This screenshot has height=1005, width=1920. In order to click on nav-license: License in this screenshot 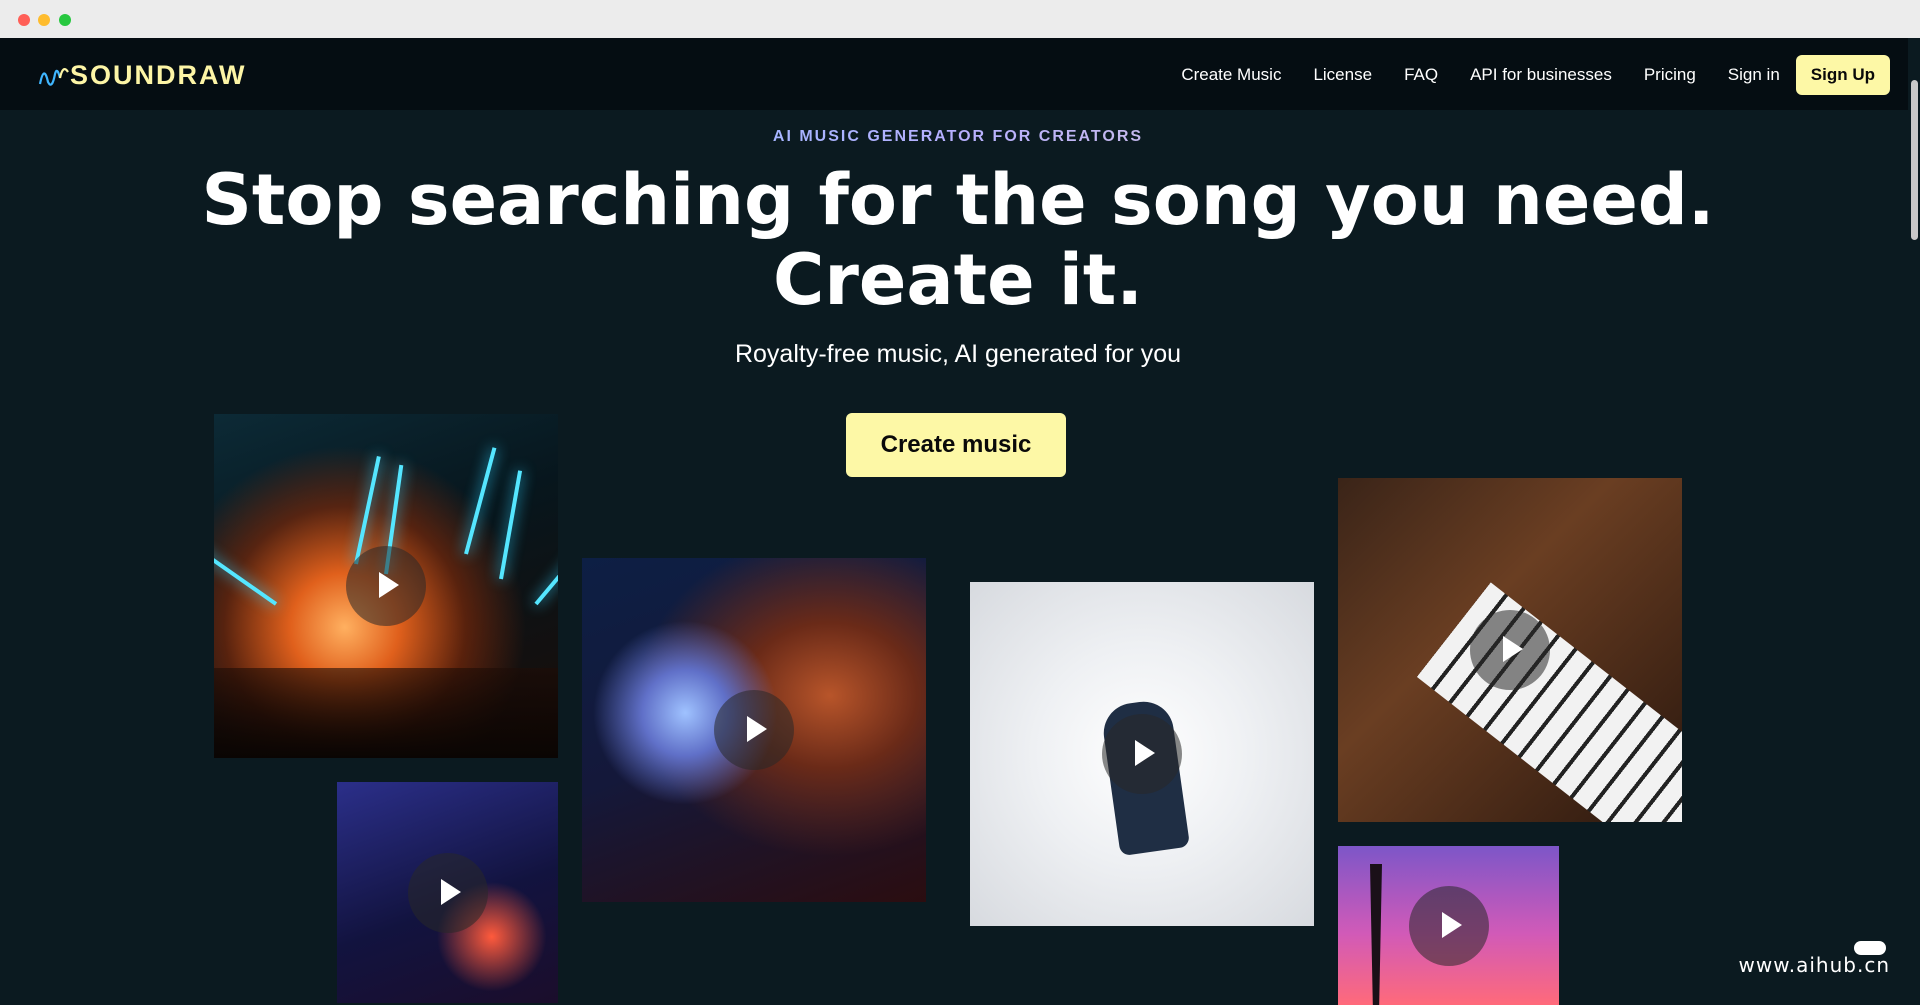, I will do `click(1342, 75)`.